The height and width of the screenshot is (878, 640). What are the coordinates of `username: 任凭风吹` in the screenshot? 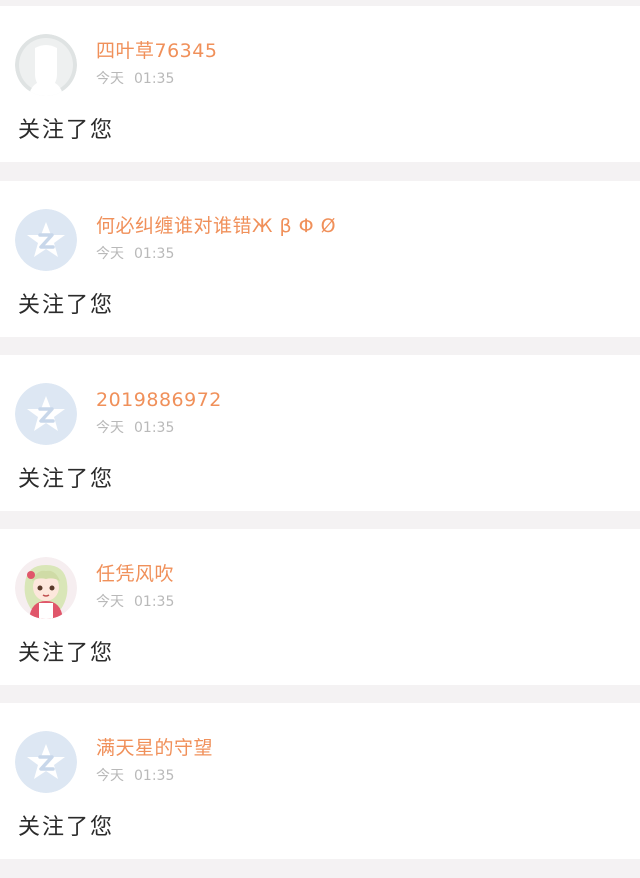 It's located at (135, 574).